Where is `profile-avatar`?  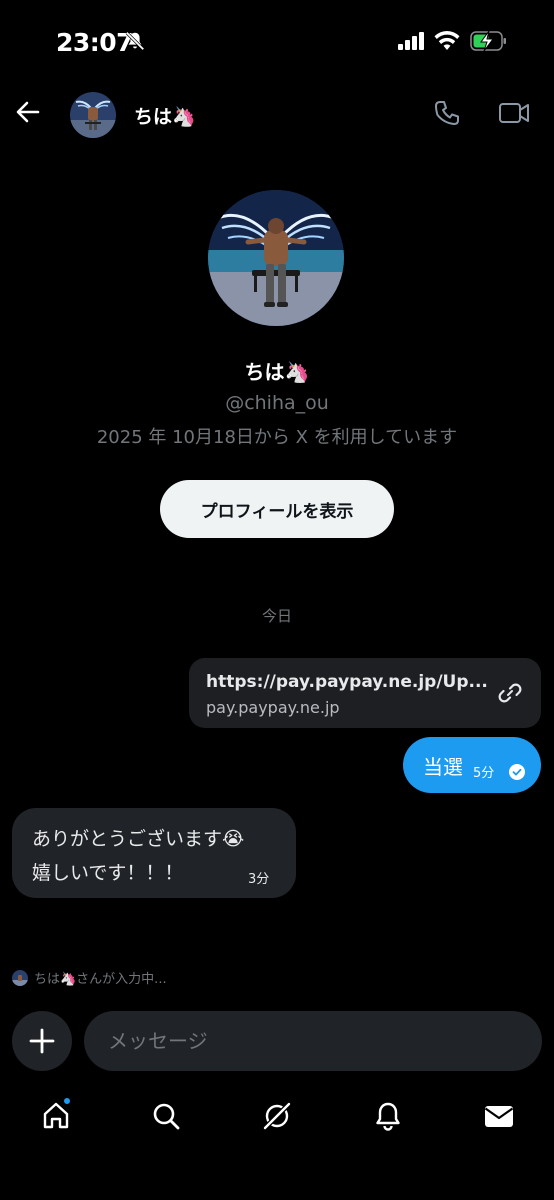 profile-avatar is located at coordinates (276, 258).